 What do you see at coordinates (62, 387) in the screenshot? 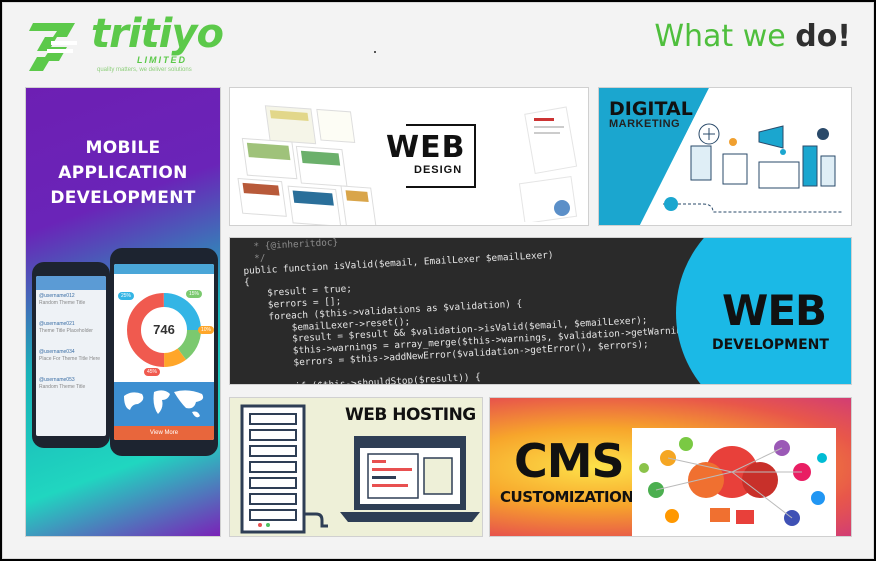
I see `item-4: Random Theme Title` at bounding box center [62, 387].